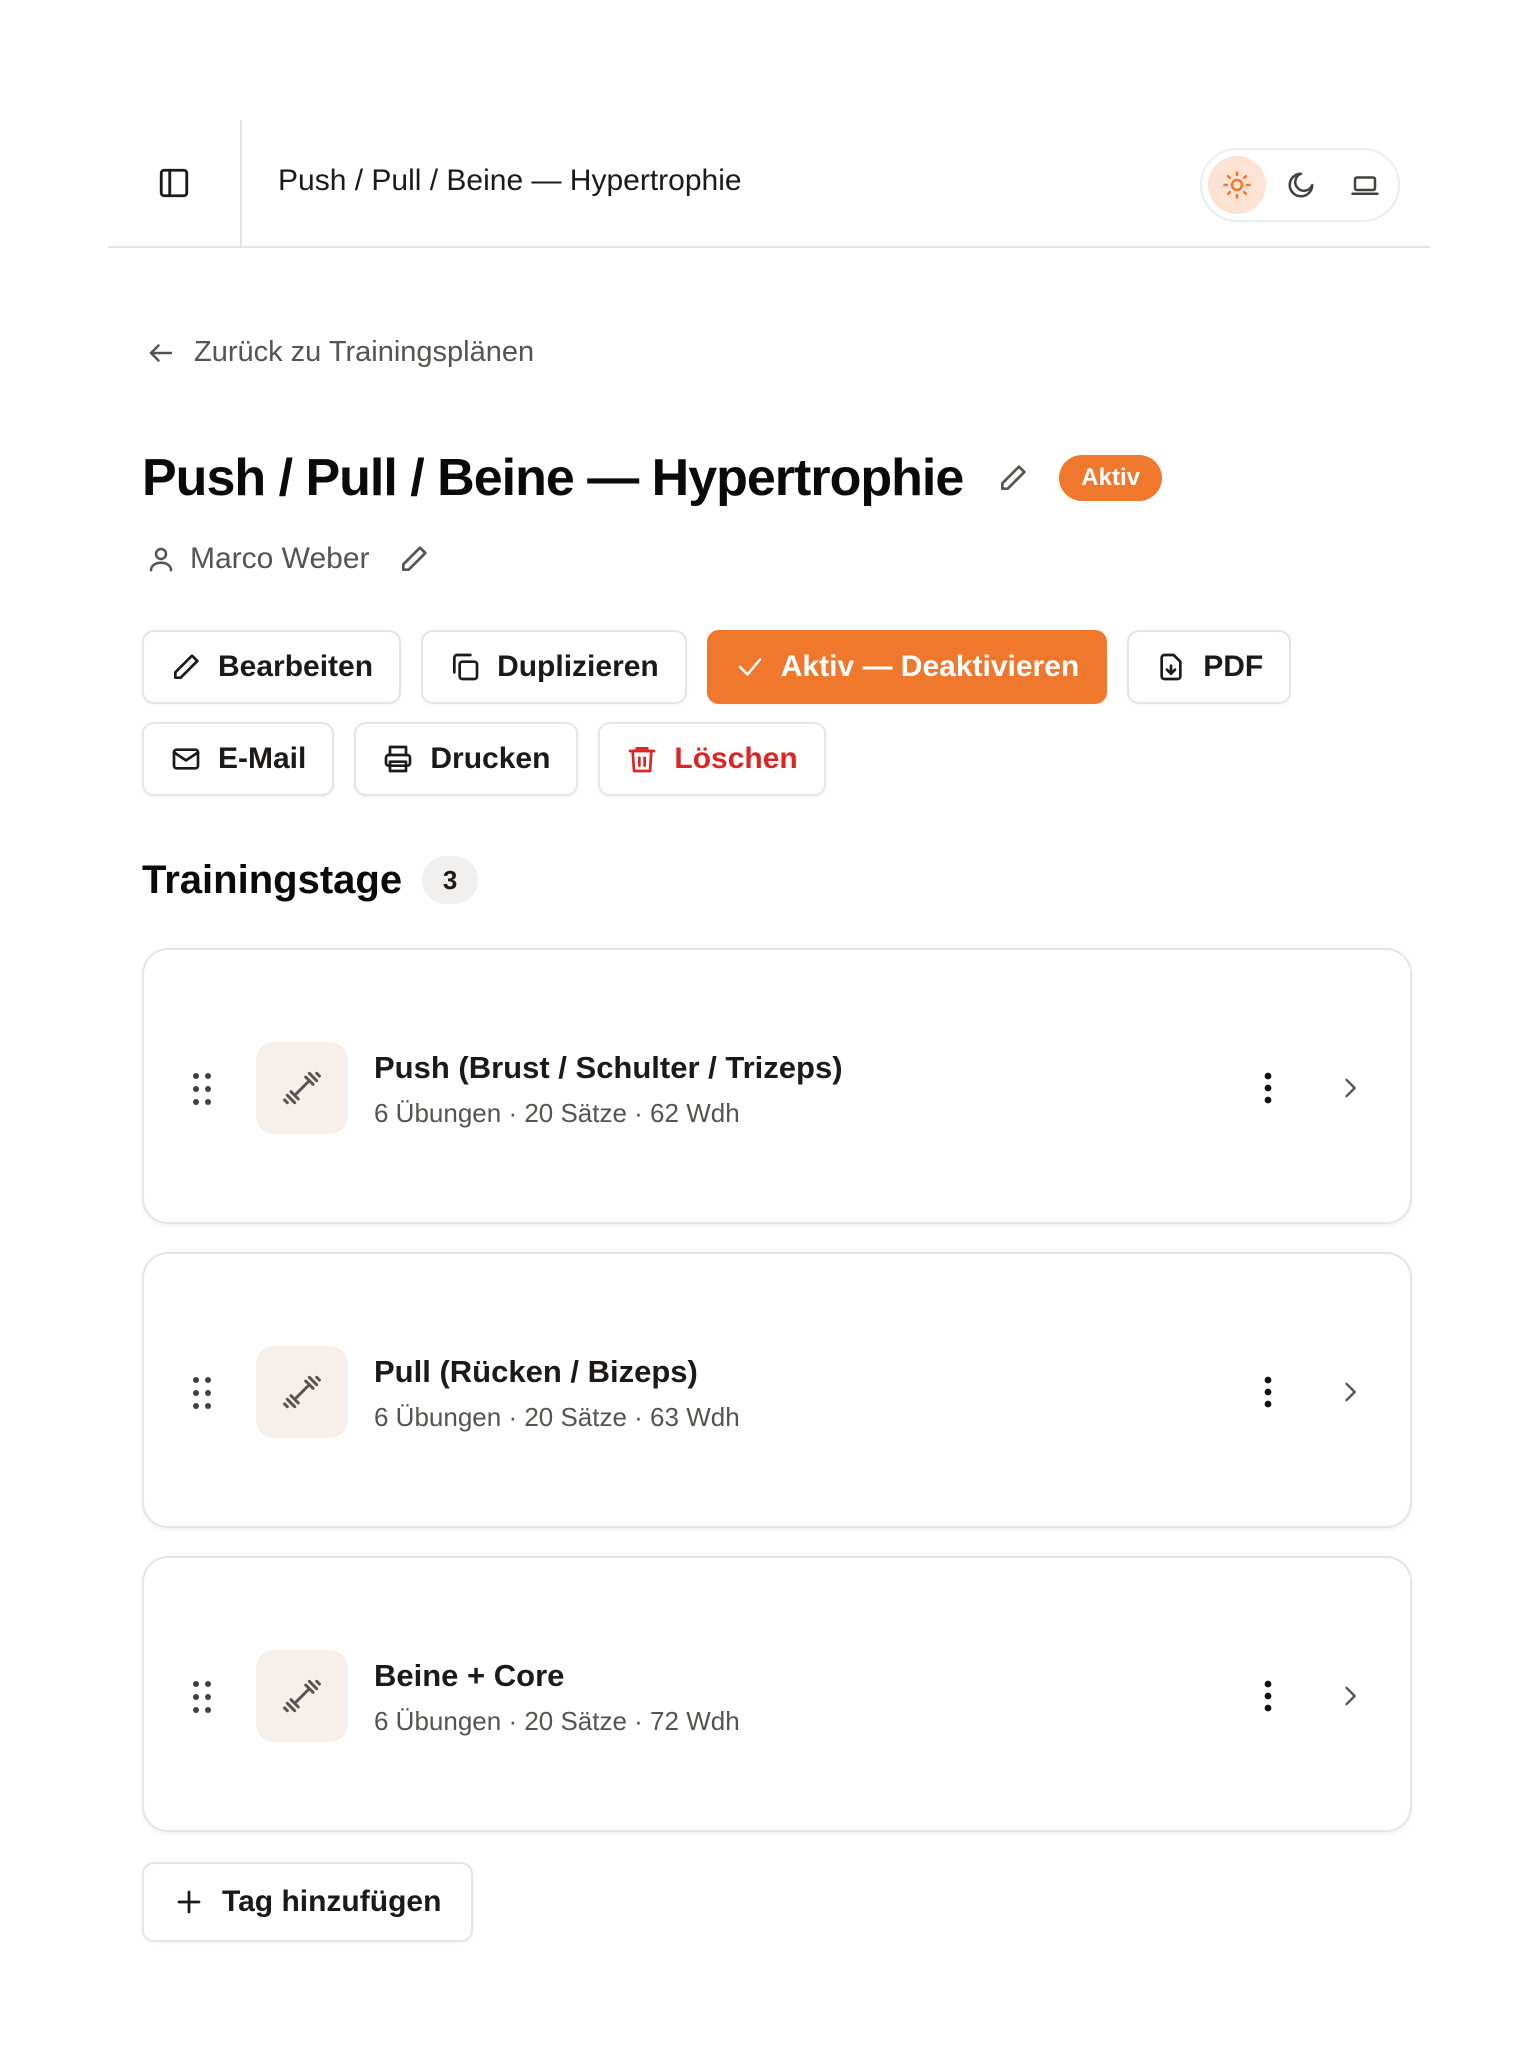 This screenshot has height=2048, width=1536. I want to click on back-link-label: Zurück zu Trainingsplänen, so click(364, 352).